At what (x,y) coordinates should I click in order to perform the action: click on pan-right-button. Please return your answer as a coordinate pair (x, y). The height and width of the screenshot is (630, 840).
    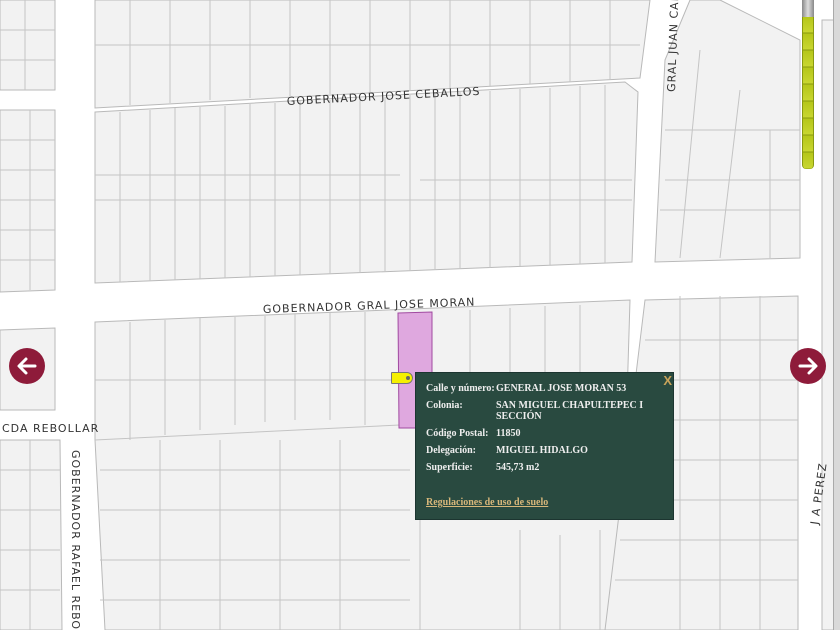
    Looking at the image, I should click on (808, 366).